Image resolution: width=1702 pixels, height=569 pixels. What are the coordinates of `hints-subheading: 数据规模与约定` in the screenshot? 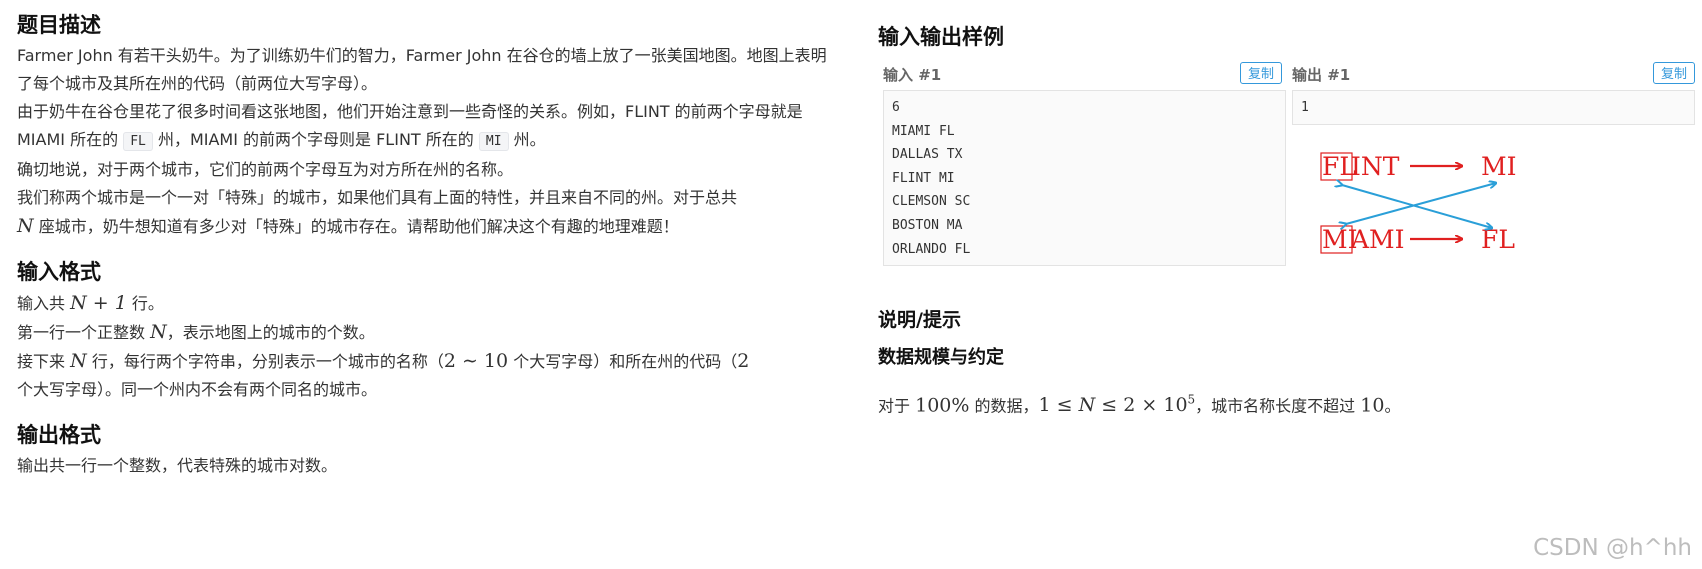 It's located at (941, 357).